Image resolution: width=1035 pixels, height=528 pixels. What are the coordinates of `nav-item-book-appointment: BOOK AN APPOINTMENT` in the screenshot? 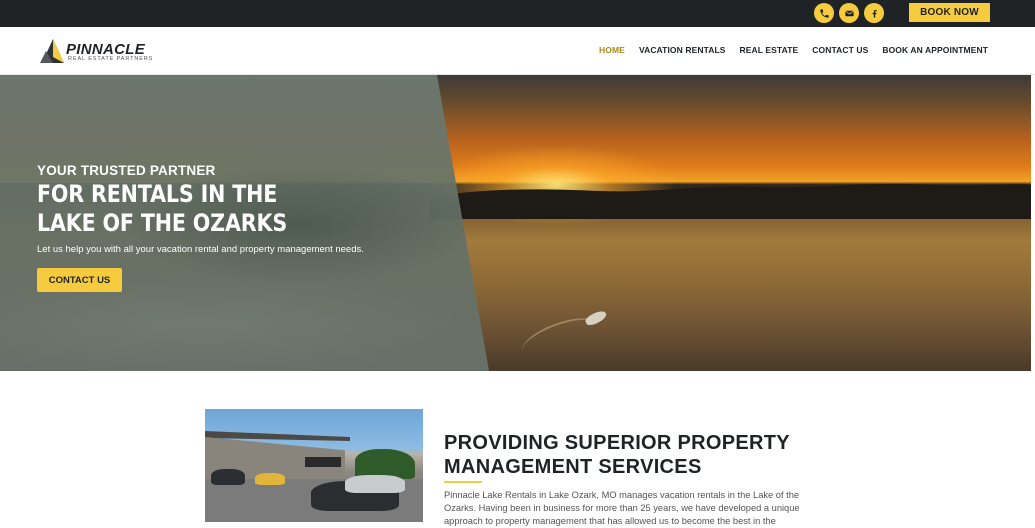 It's located at (935, 50).